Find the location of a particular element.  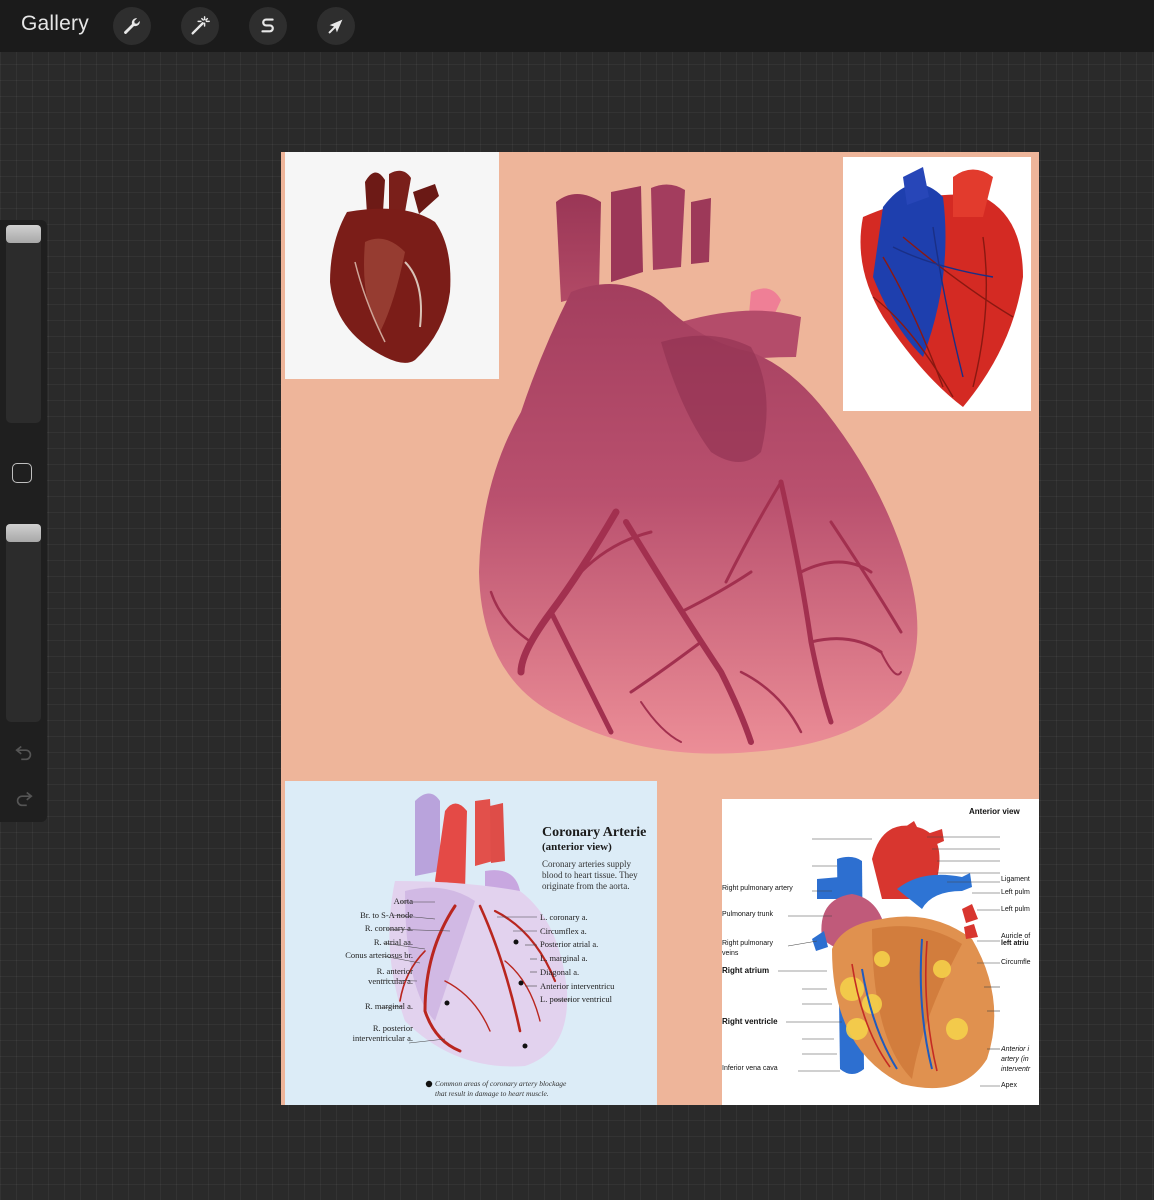

label-ligament: Ligament is located at coordinates (1015, 879).